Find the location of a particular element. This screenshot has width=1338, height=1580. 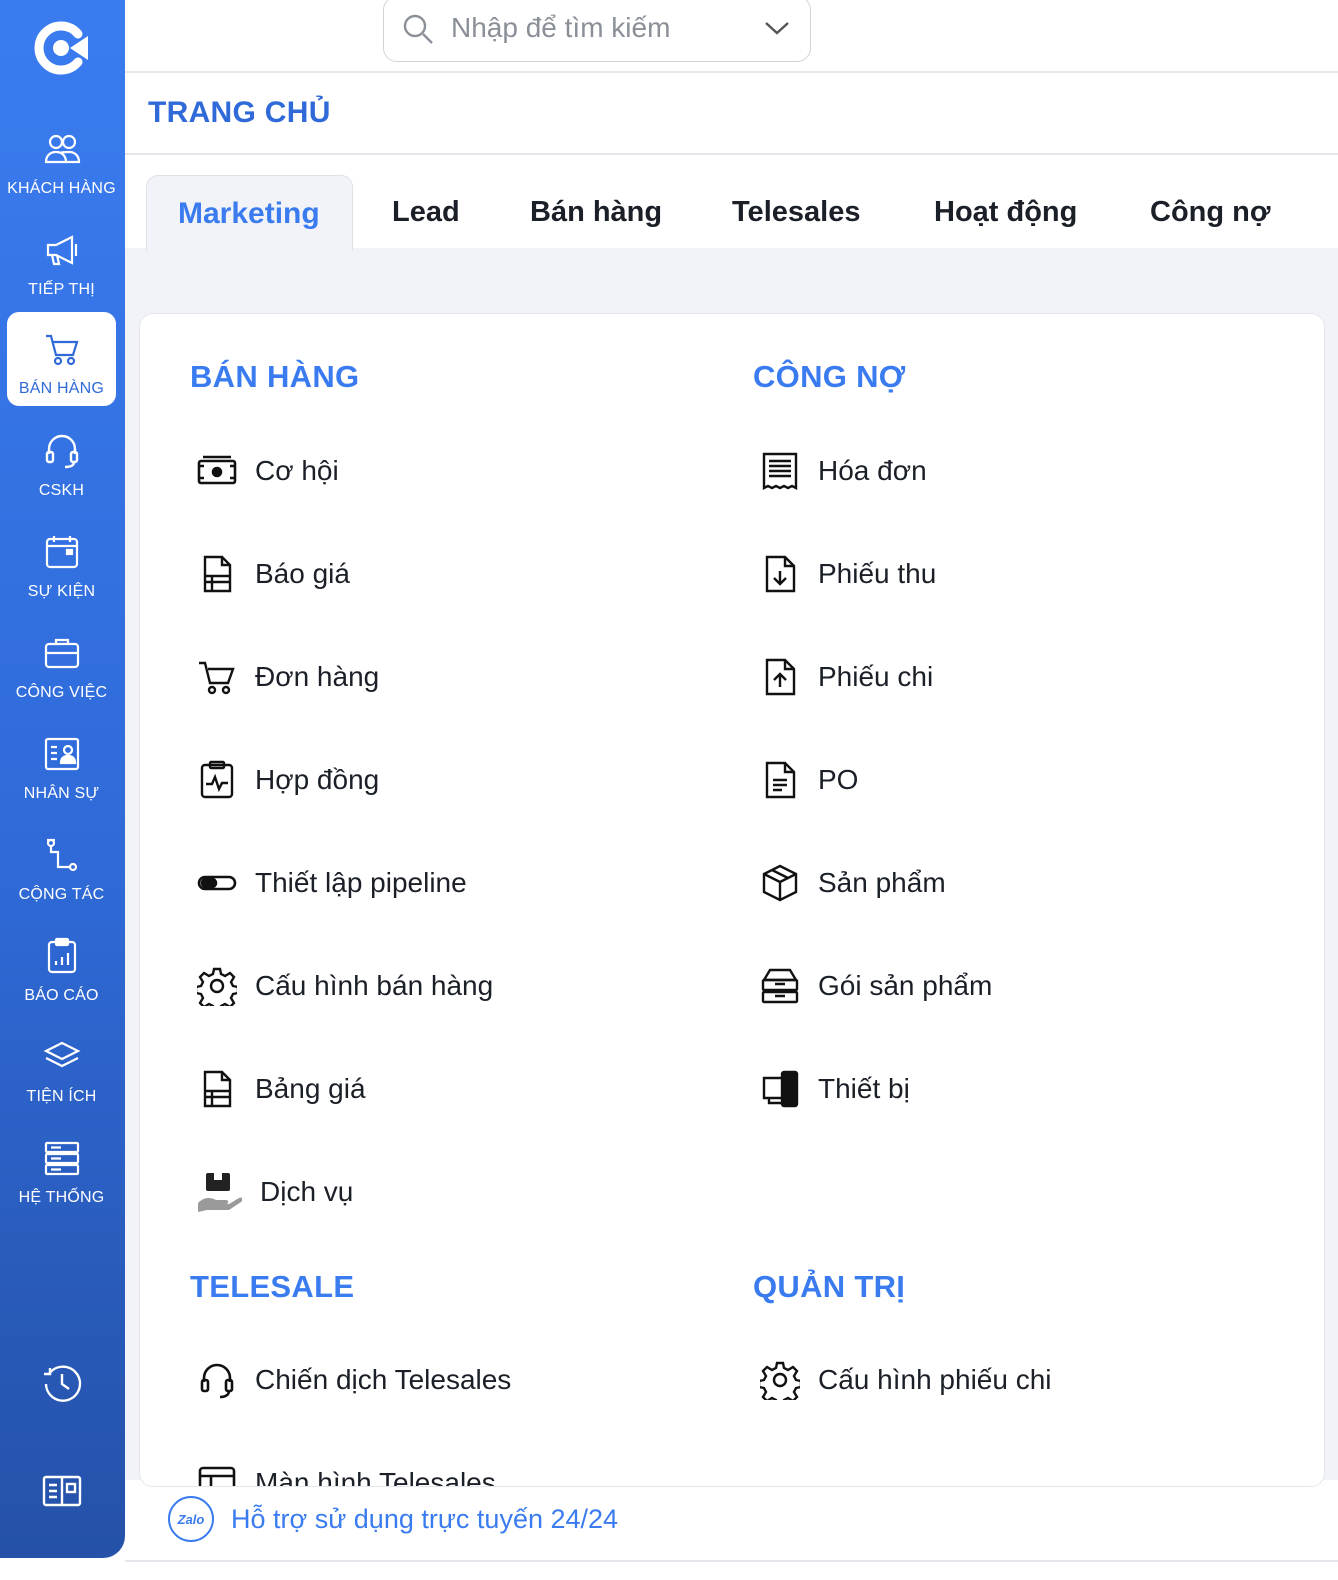

box-icon is located at coordinates (780, 883).